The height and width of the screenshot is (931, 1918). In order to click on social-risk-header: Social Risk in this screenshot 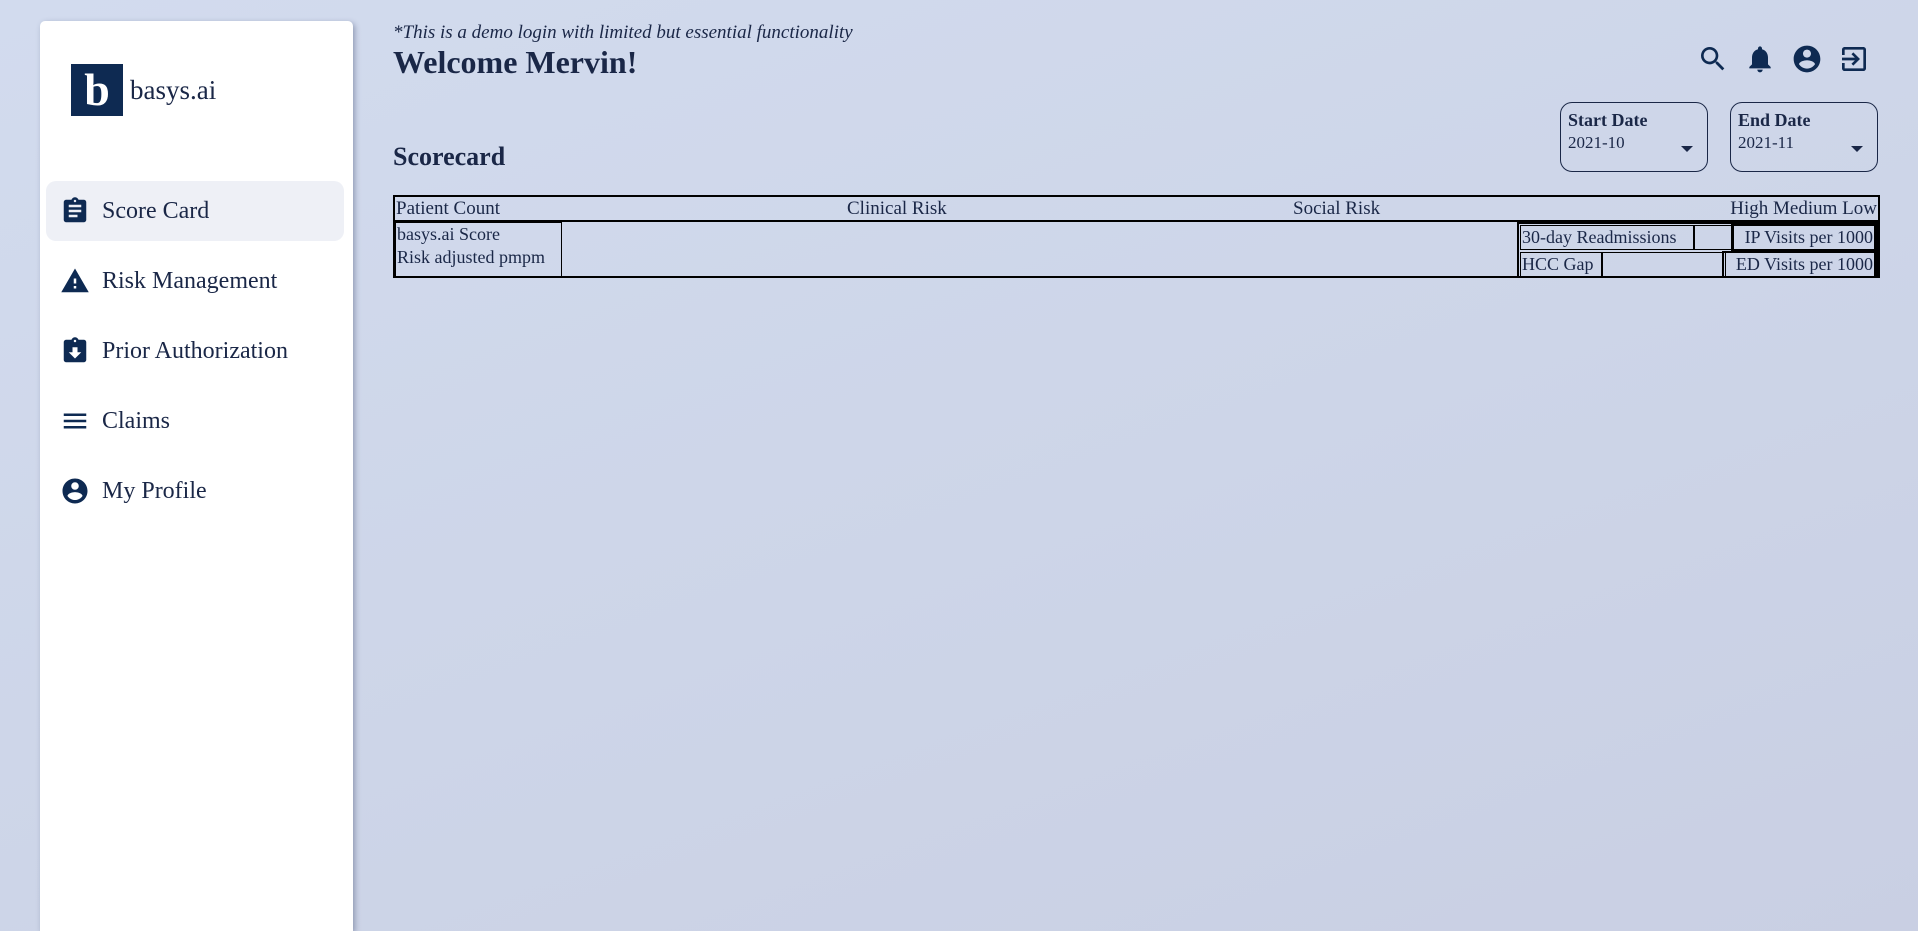, I will do `click(1337, 208)`.